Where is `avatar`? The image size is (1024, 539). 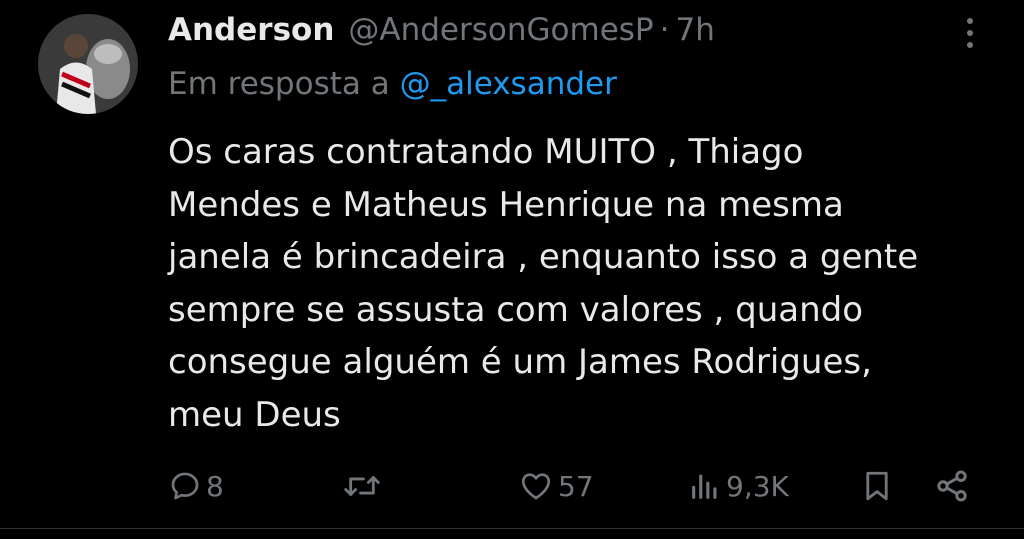 avatar is located at coordinates (88, 64).